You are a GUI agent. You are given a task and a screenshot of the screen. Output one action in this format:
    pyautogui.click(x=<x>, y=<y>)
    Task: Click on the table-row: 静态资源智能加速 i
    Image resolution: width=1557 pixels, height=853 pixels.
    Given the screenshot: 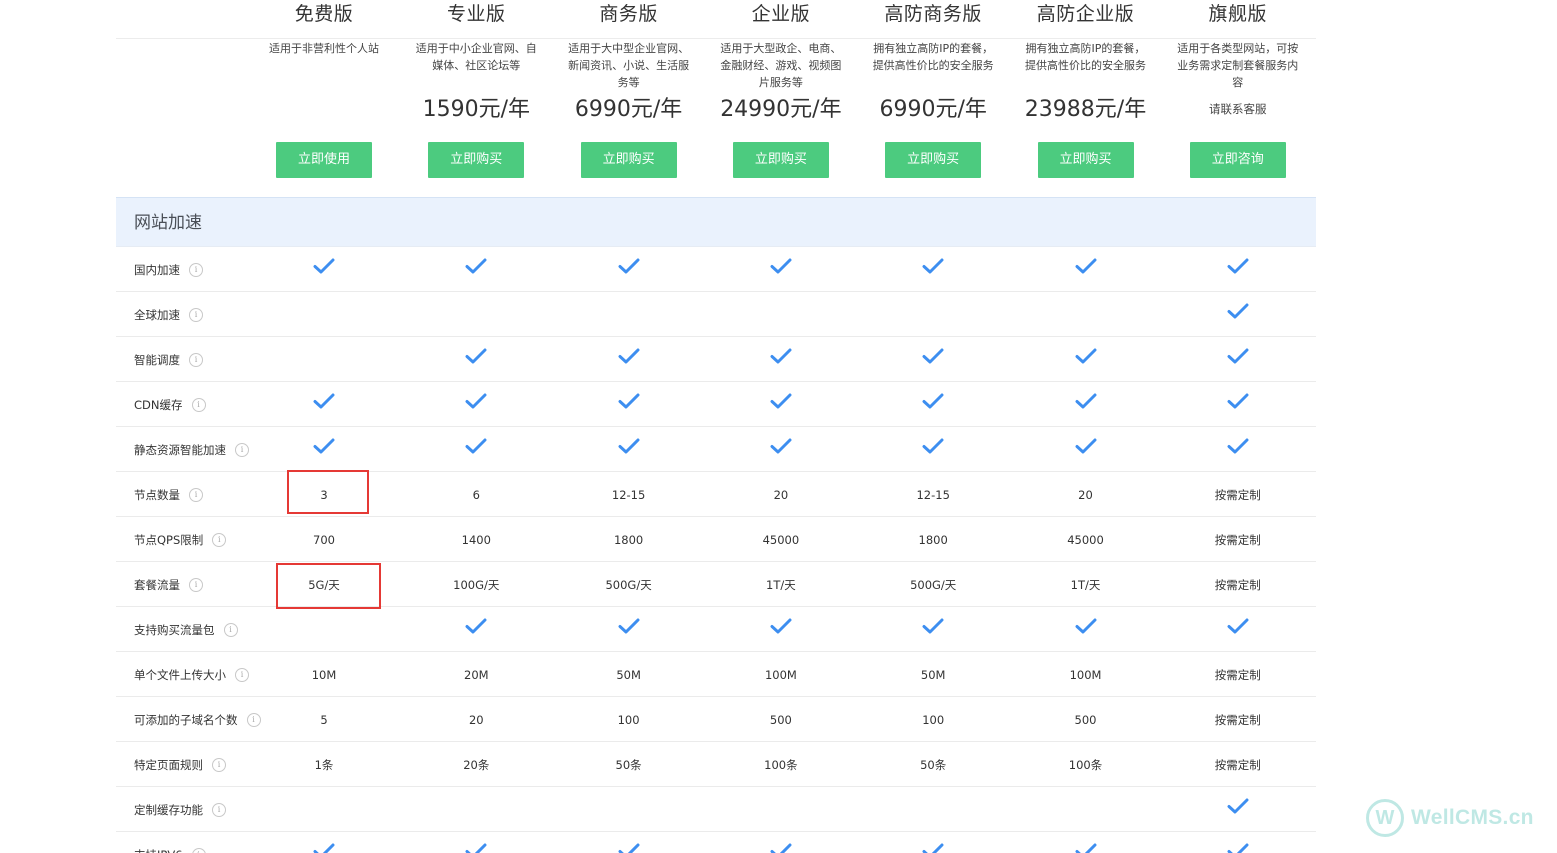 What is the action you would take?
    pyautogui.click(x=716, y=449)
    